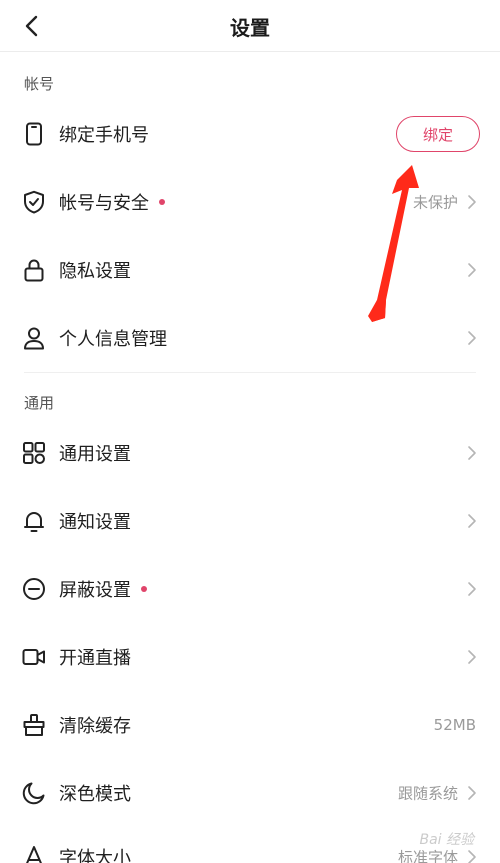 This screenshot has width=500, height=863. What do you see at coordinates (95, 271) in the screenshot?
I see `row-label: 隐私设置` at bounding box center [95, 271].